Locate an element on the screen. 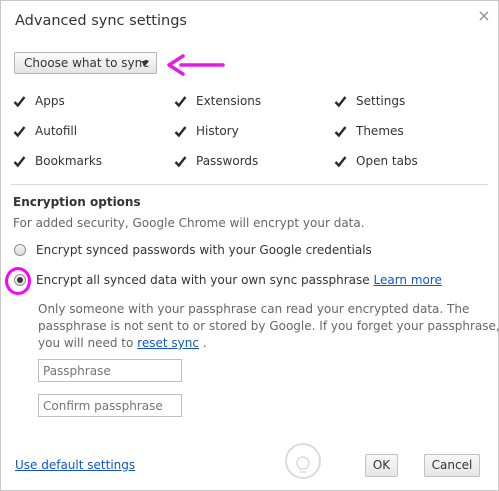  use-default-settings-link: Use default settings is located at coordinates (75, 465).